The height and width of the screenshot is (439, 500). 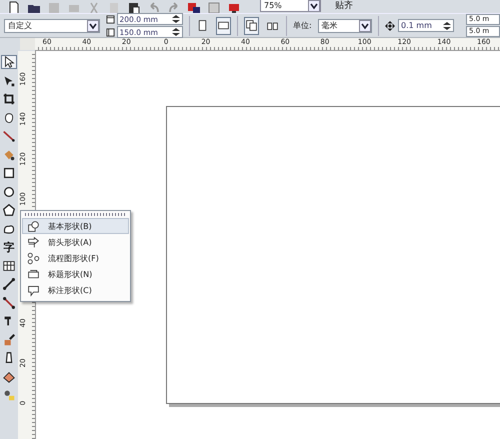 What do you see at coordinates (345, 25) in the screenshot?
I see `units-combo: 毫米` at bounding box center [345, 25].